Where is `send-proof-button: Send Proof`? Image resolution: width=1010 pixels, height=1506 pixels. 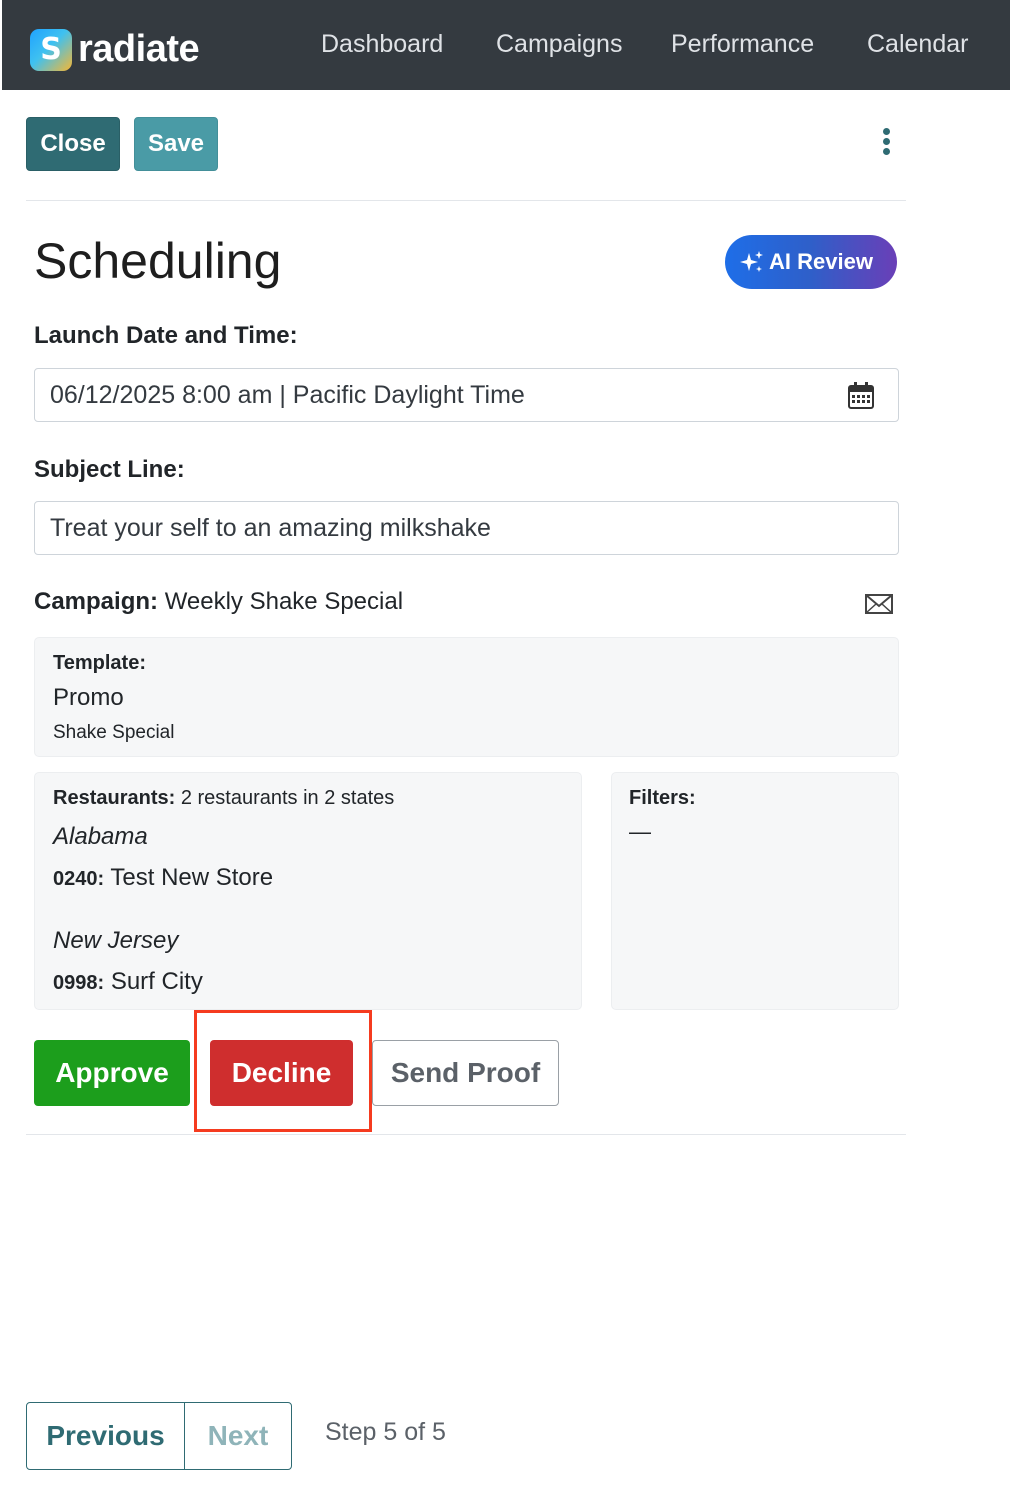 send-proof-button: Send Proof is located at coordinates (465, 1073).